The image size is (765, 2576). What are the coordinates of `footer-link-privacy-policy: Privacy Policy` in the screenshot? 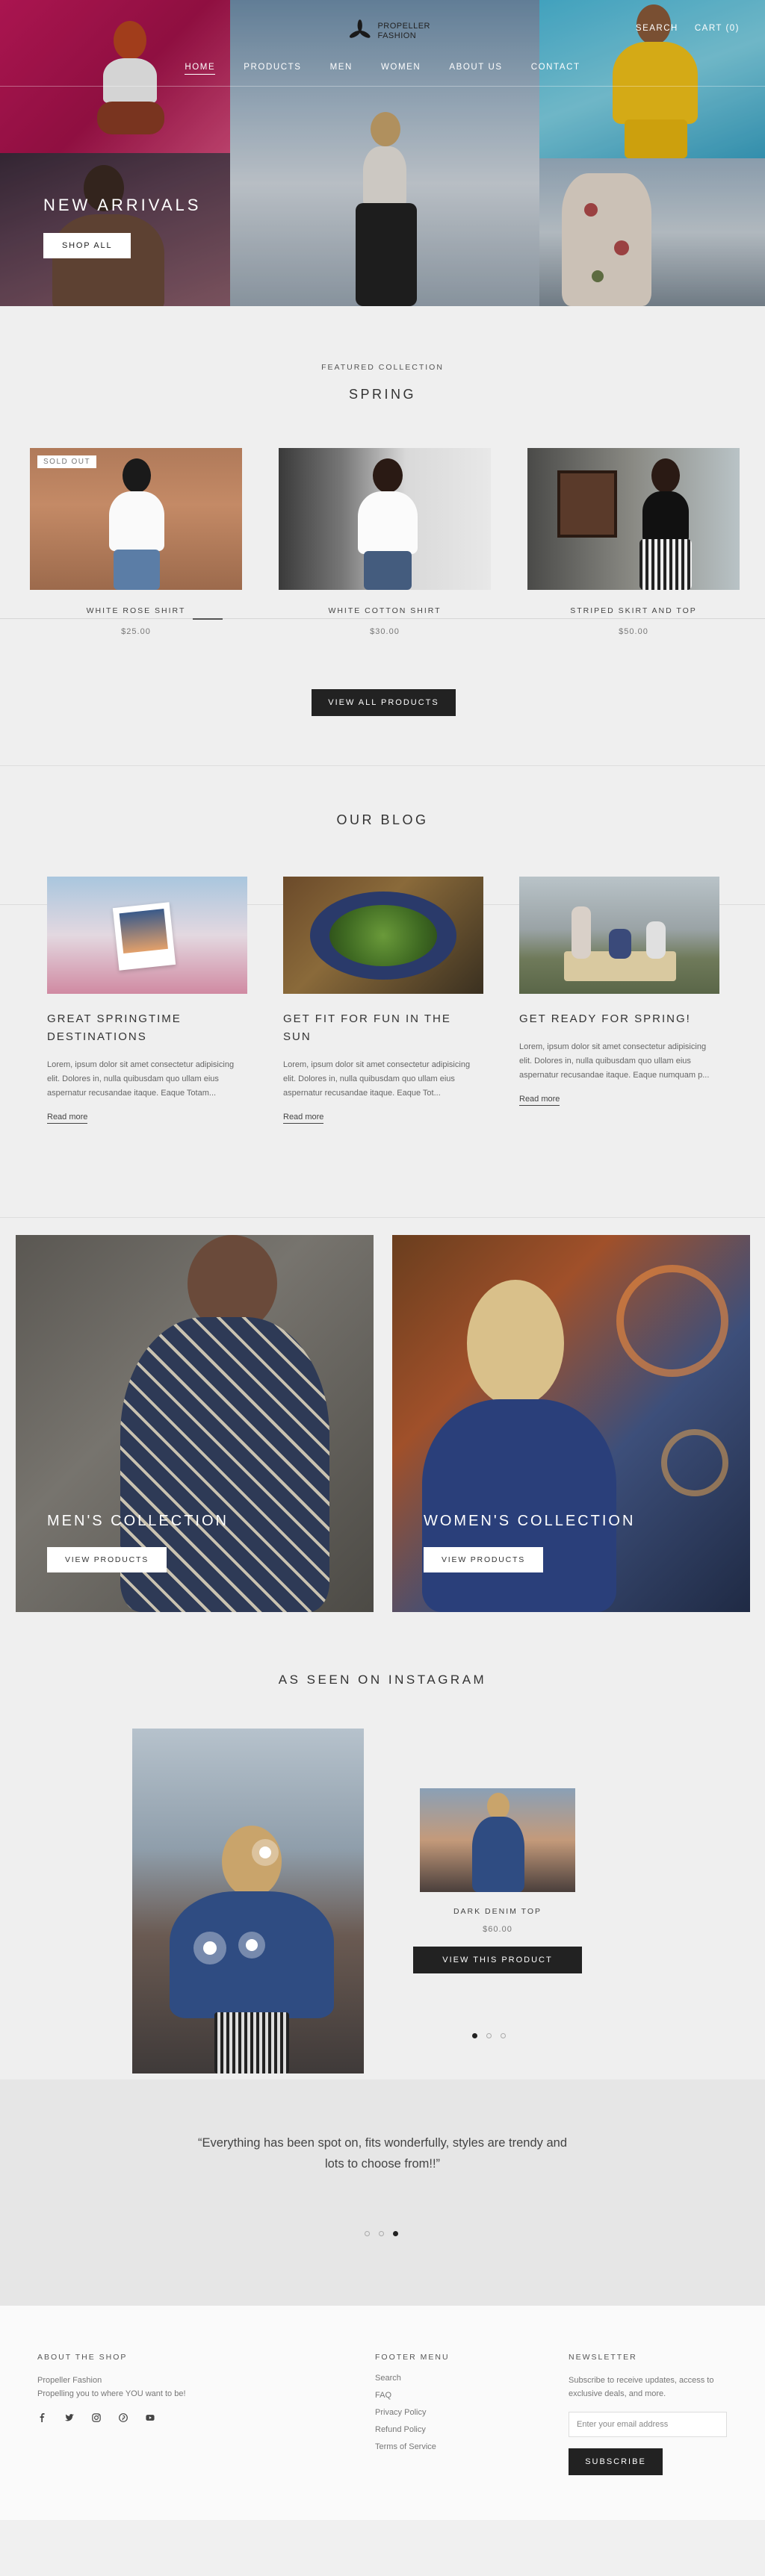 It's located at (442, 2412).